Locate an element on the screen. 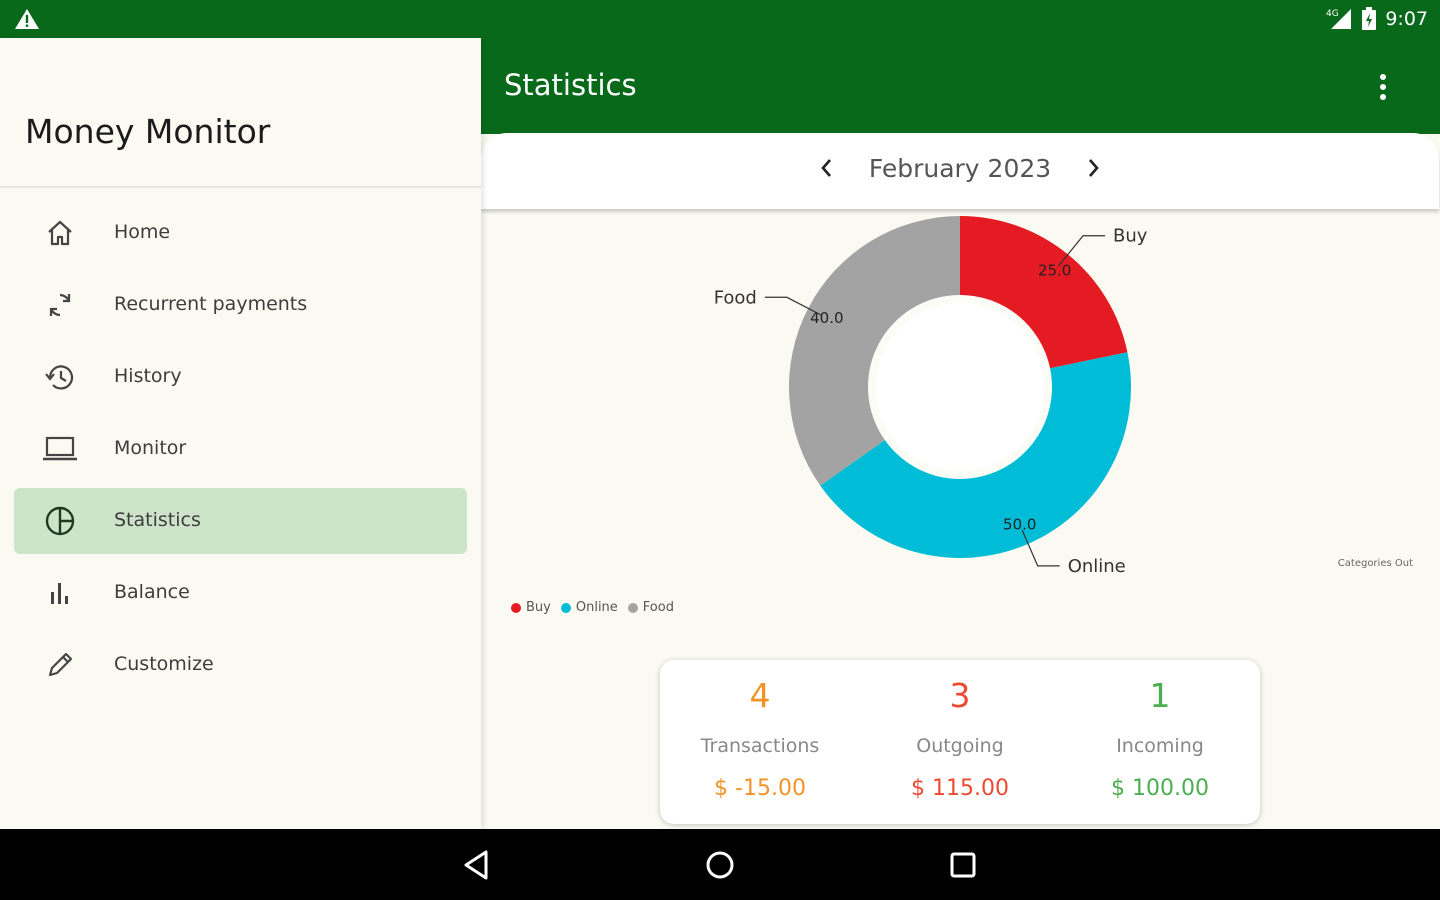  drawer-item-history: History is located at coordinates (240, 377).